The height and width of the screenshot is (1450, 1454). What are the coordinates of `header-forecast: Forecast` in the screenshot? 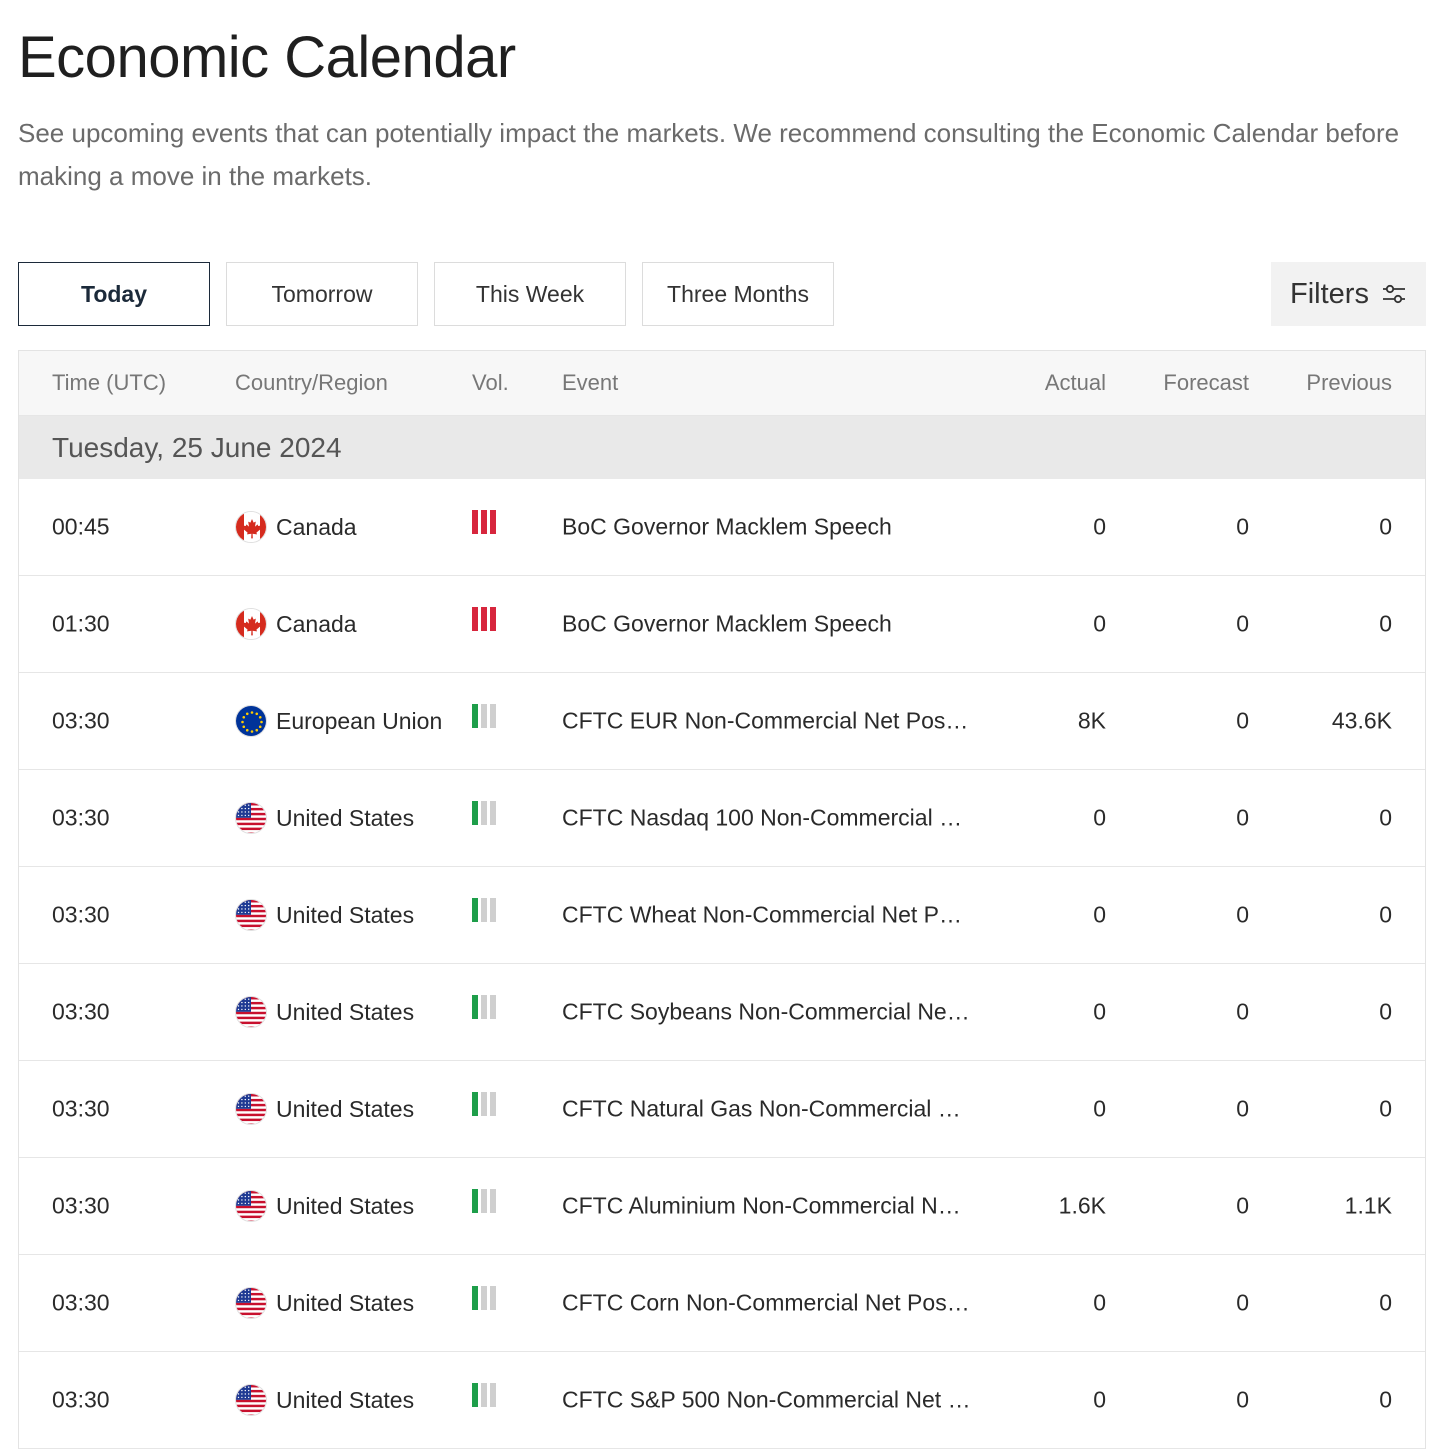 It's located at (1206, 383).